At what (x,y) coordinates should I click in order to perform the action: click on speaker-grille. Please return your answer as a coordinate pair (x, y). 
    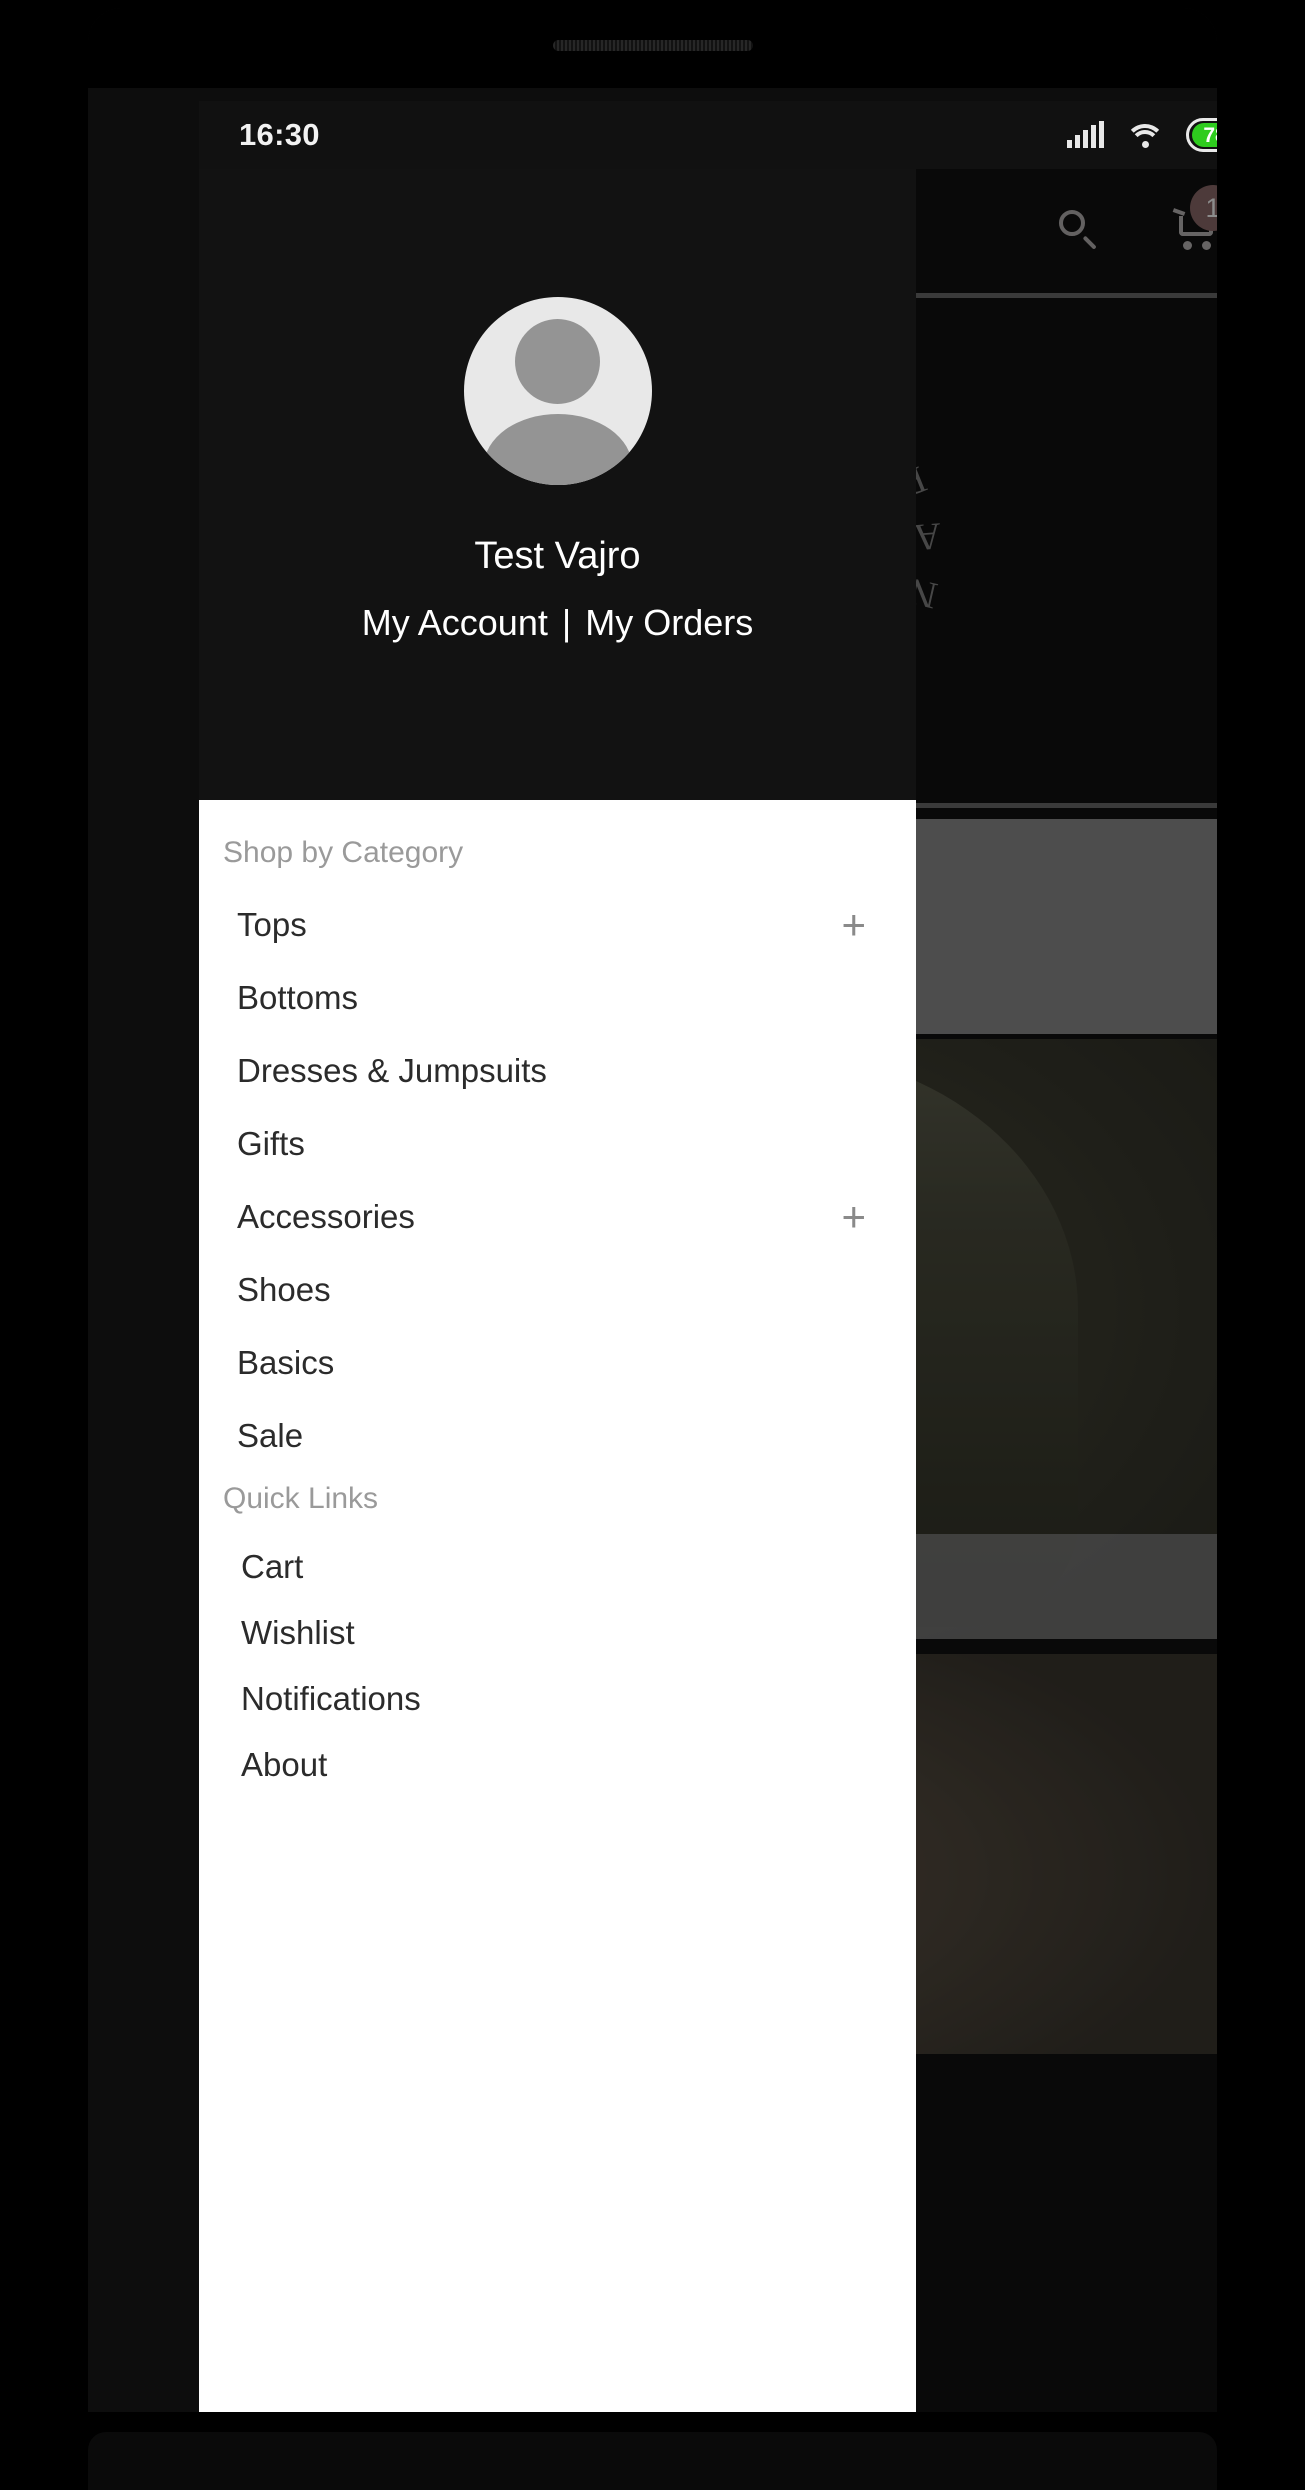
    Looking at the image, I should click on (653, 45).